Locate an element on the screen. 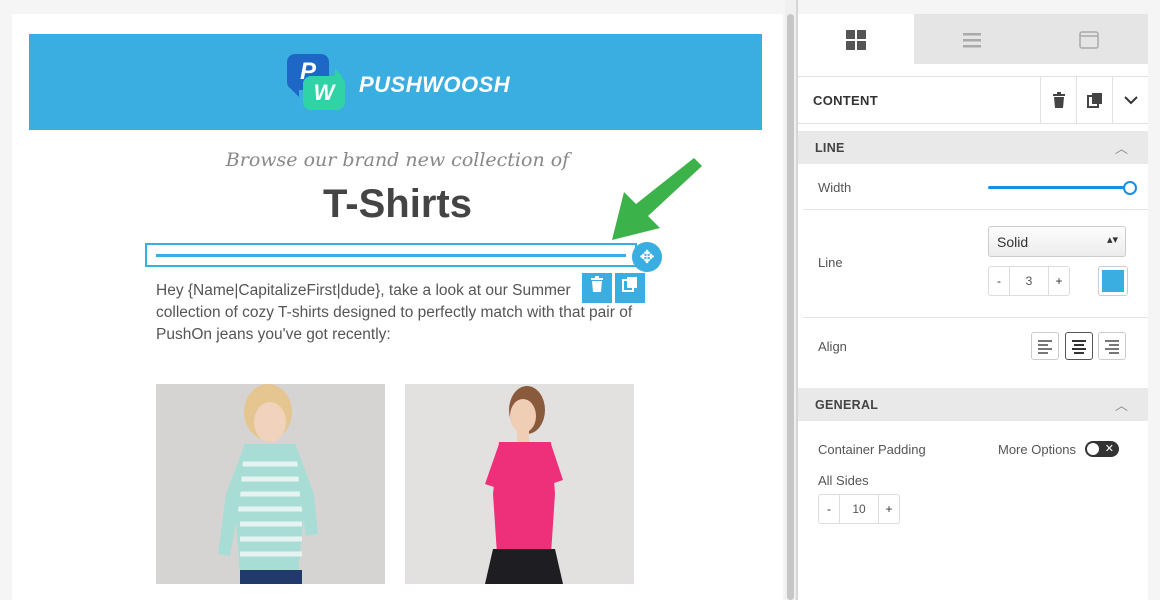  logo-text: PUSHWOOSH is located at coordinates (435, 84).